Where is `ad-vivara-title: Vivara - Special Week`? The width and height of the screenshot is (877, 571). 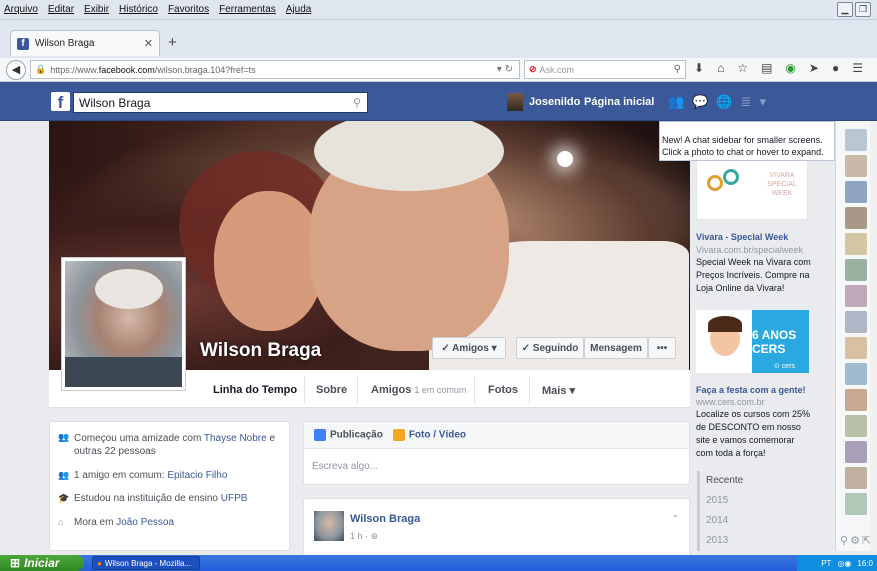
ad-vivara-title: Vivara - Special Week is located at coordinates (742, 237).